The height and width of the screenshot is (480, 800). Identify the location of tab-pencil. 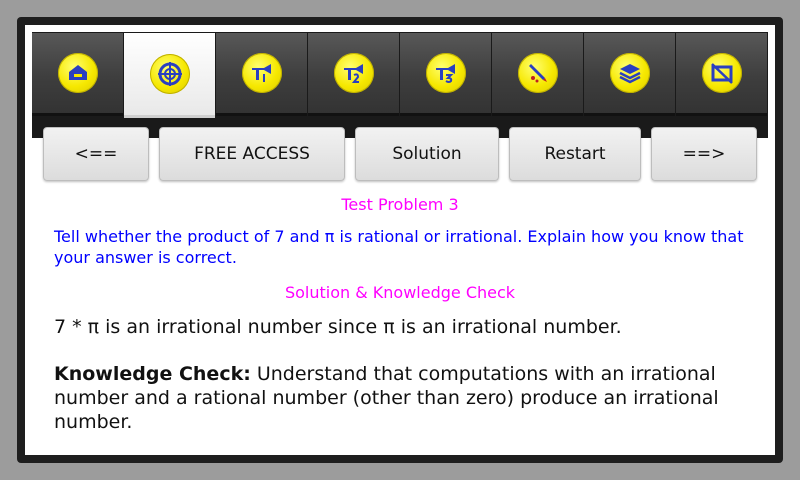
(537, 74).